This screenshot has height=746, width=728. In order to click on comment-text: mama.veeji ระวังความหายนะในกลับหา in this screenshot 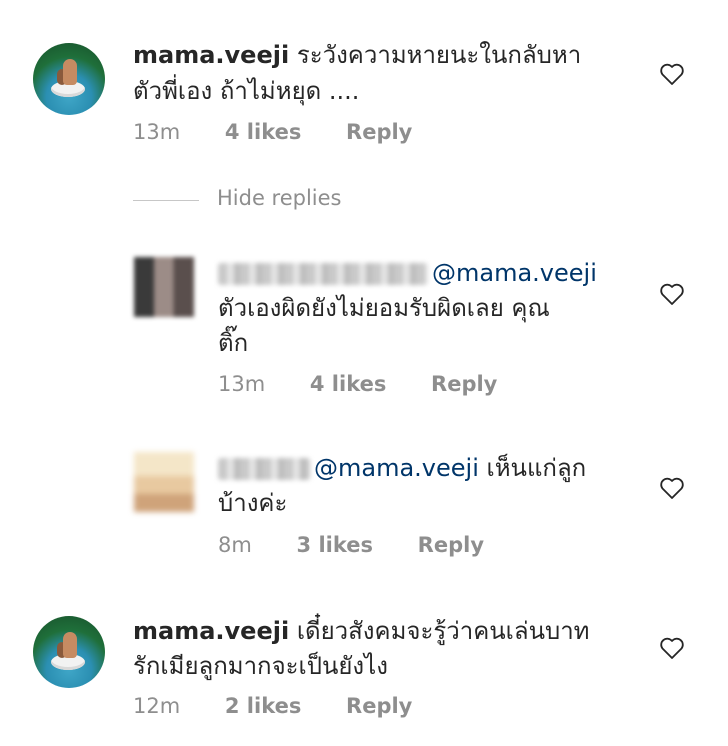, I will do `click(357, 55)`.